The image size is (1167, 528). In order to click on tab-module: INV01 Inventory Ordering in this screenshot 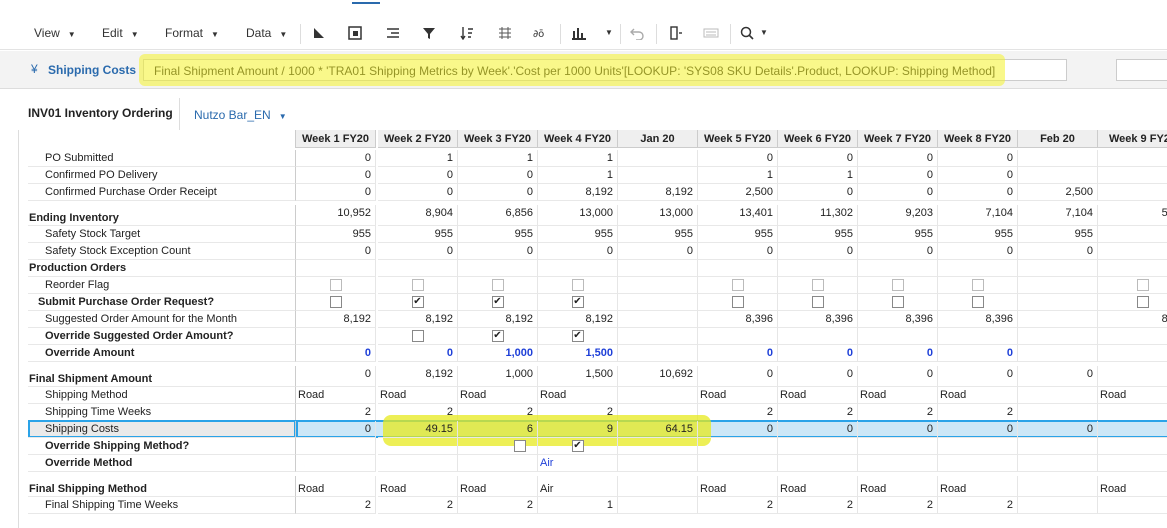, I will do `click(102, 114)`.